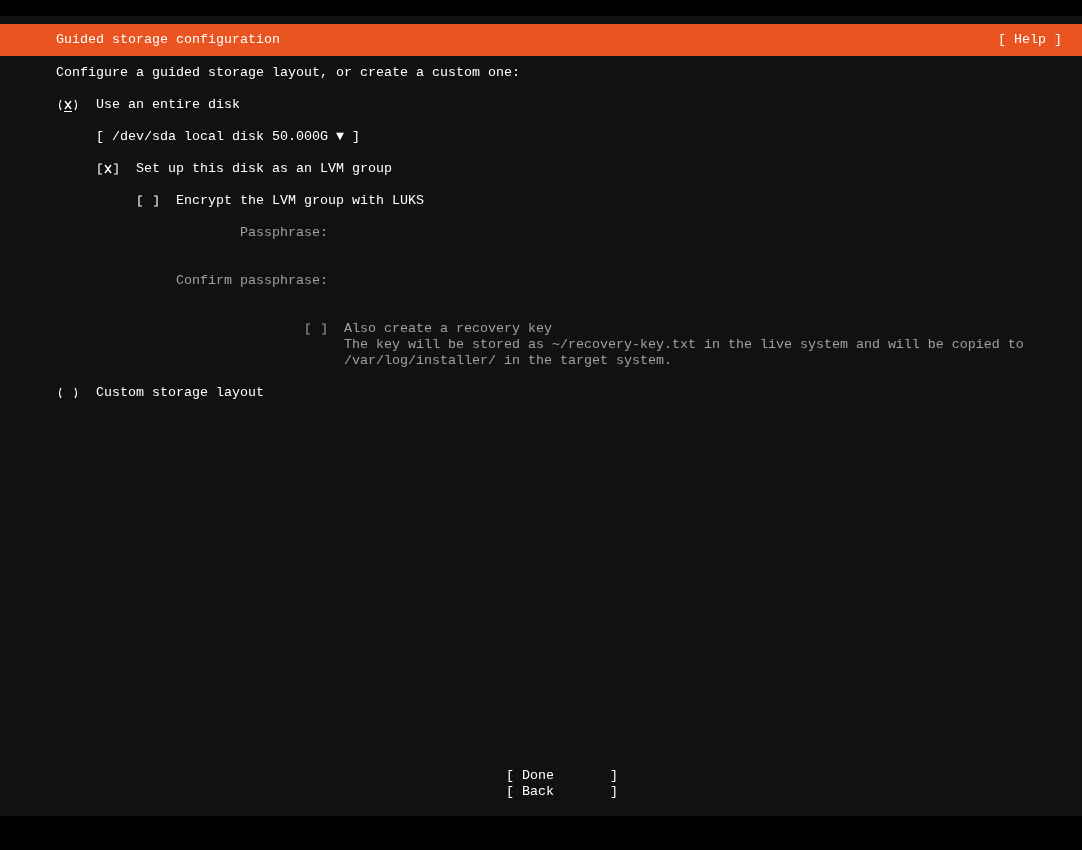  What do you see at coordinates (508, 361) in the screenshot?
I see `description-text: /var/log/installer/ in the target system.` at bounding box center [508, 361].